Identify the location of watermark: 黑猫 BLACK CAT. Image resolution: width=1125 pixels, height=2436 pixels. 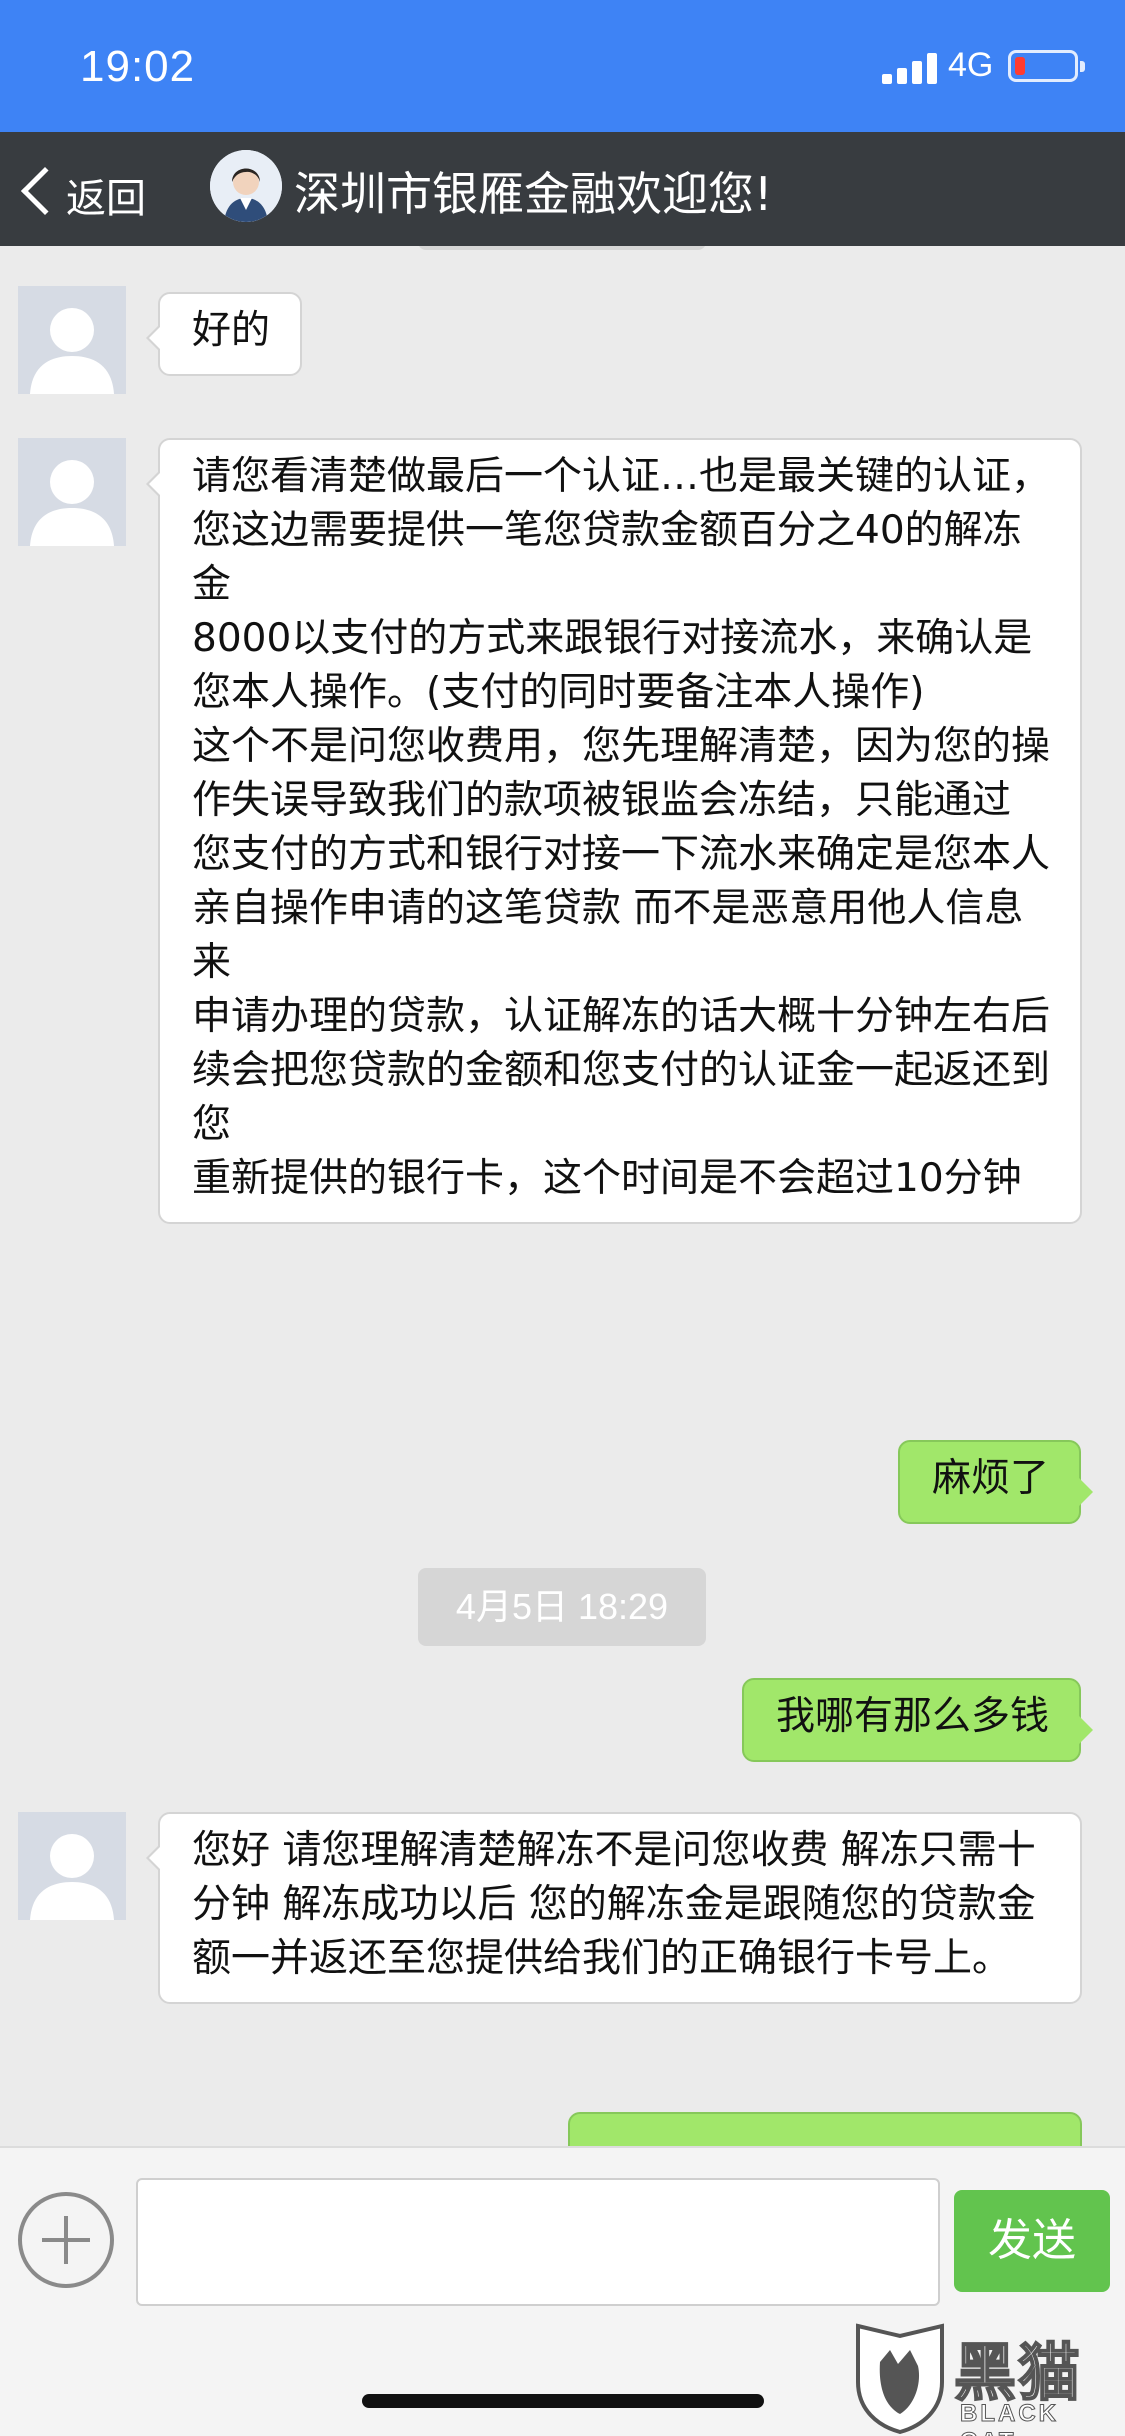
(985, 2377).